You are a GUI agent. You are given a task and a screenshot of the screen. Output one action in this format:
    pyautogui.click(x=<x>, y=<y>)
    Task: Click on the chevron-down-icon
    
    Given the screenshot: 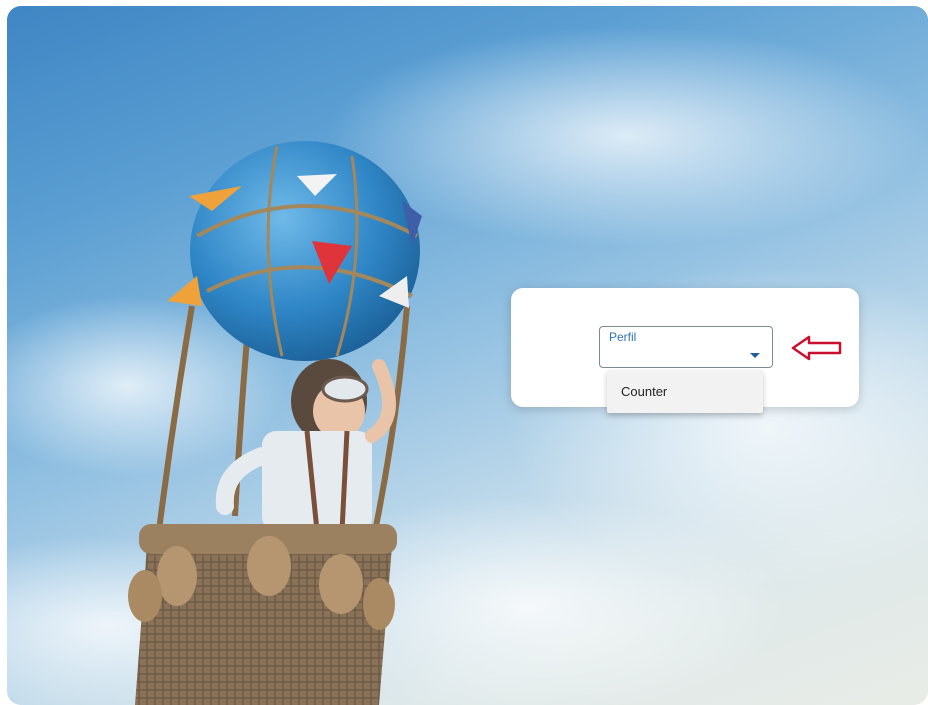 What is the action you would take?
    pyautogui.click(x=755, y=355)
    